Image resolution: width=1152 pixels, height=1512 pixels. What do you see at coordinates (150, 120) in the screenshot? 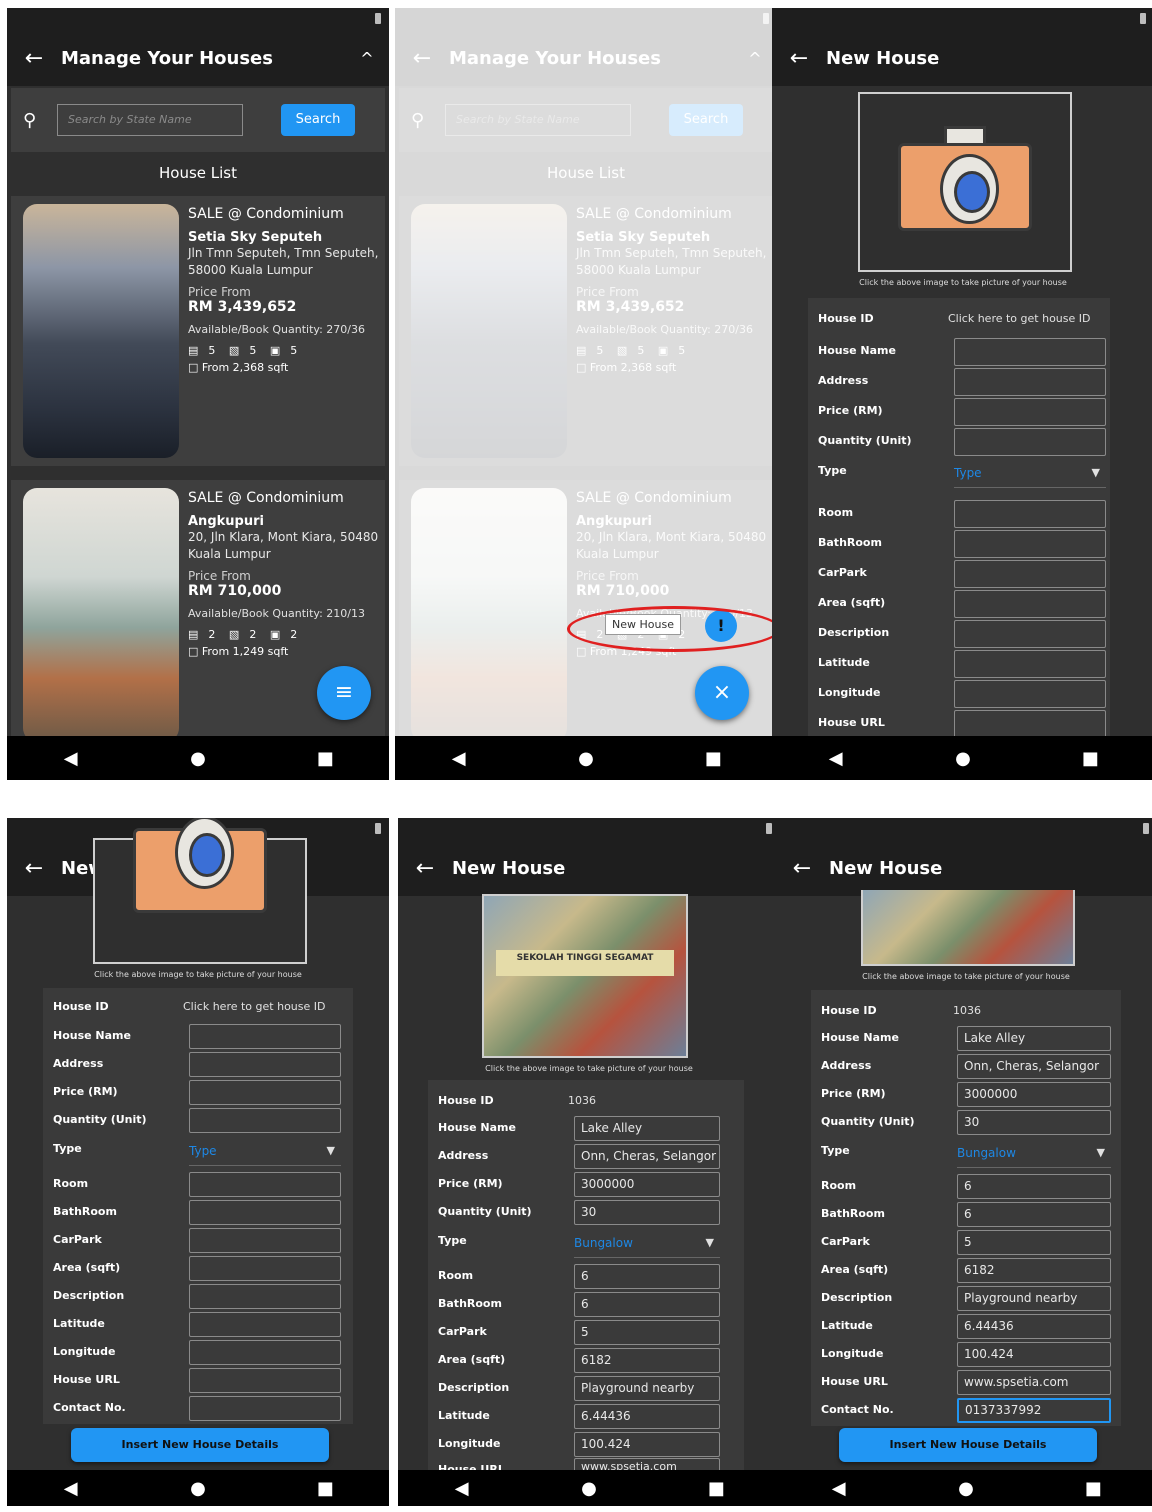
I see `search-input: Search by State Name` at bounding box center [150, 120].